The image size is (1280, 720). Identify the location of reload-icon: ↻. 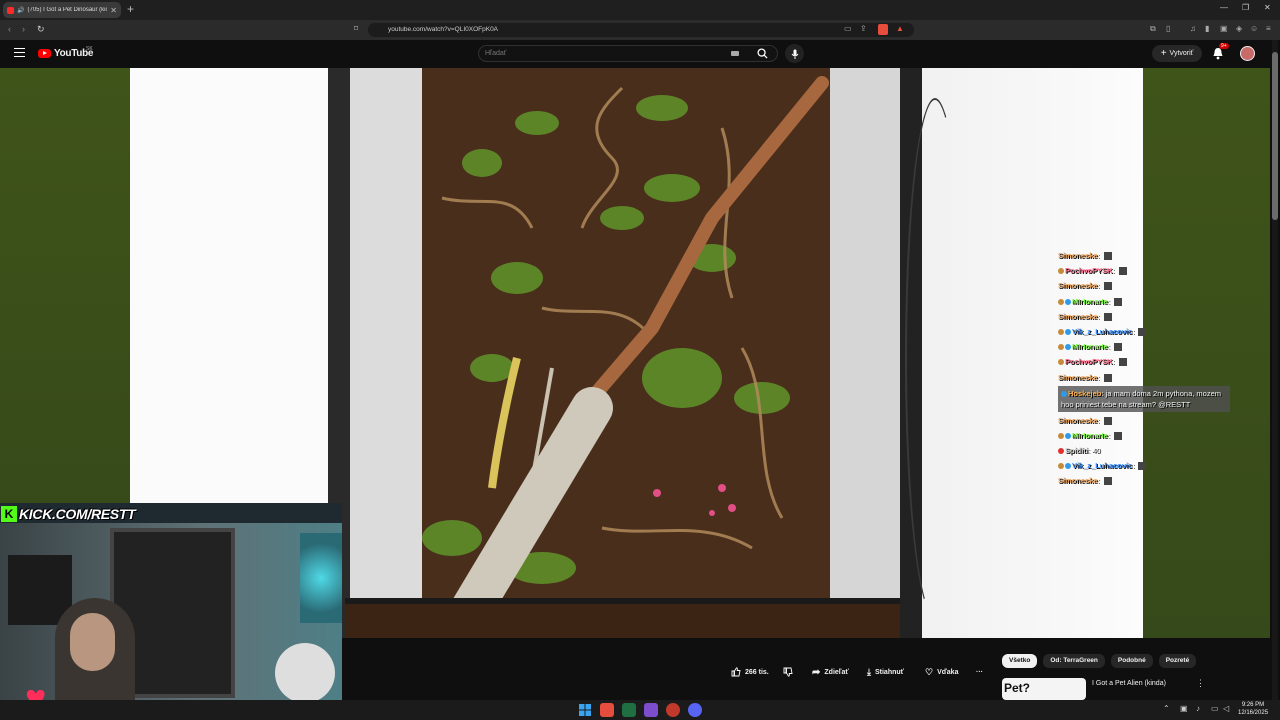
(41, 29).